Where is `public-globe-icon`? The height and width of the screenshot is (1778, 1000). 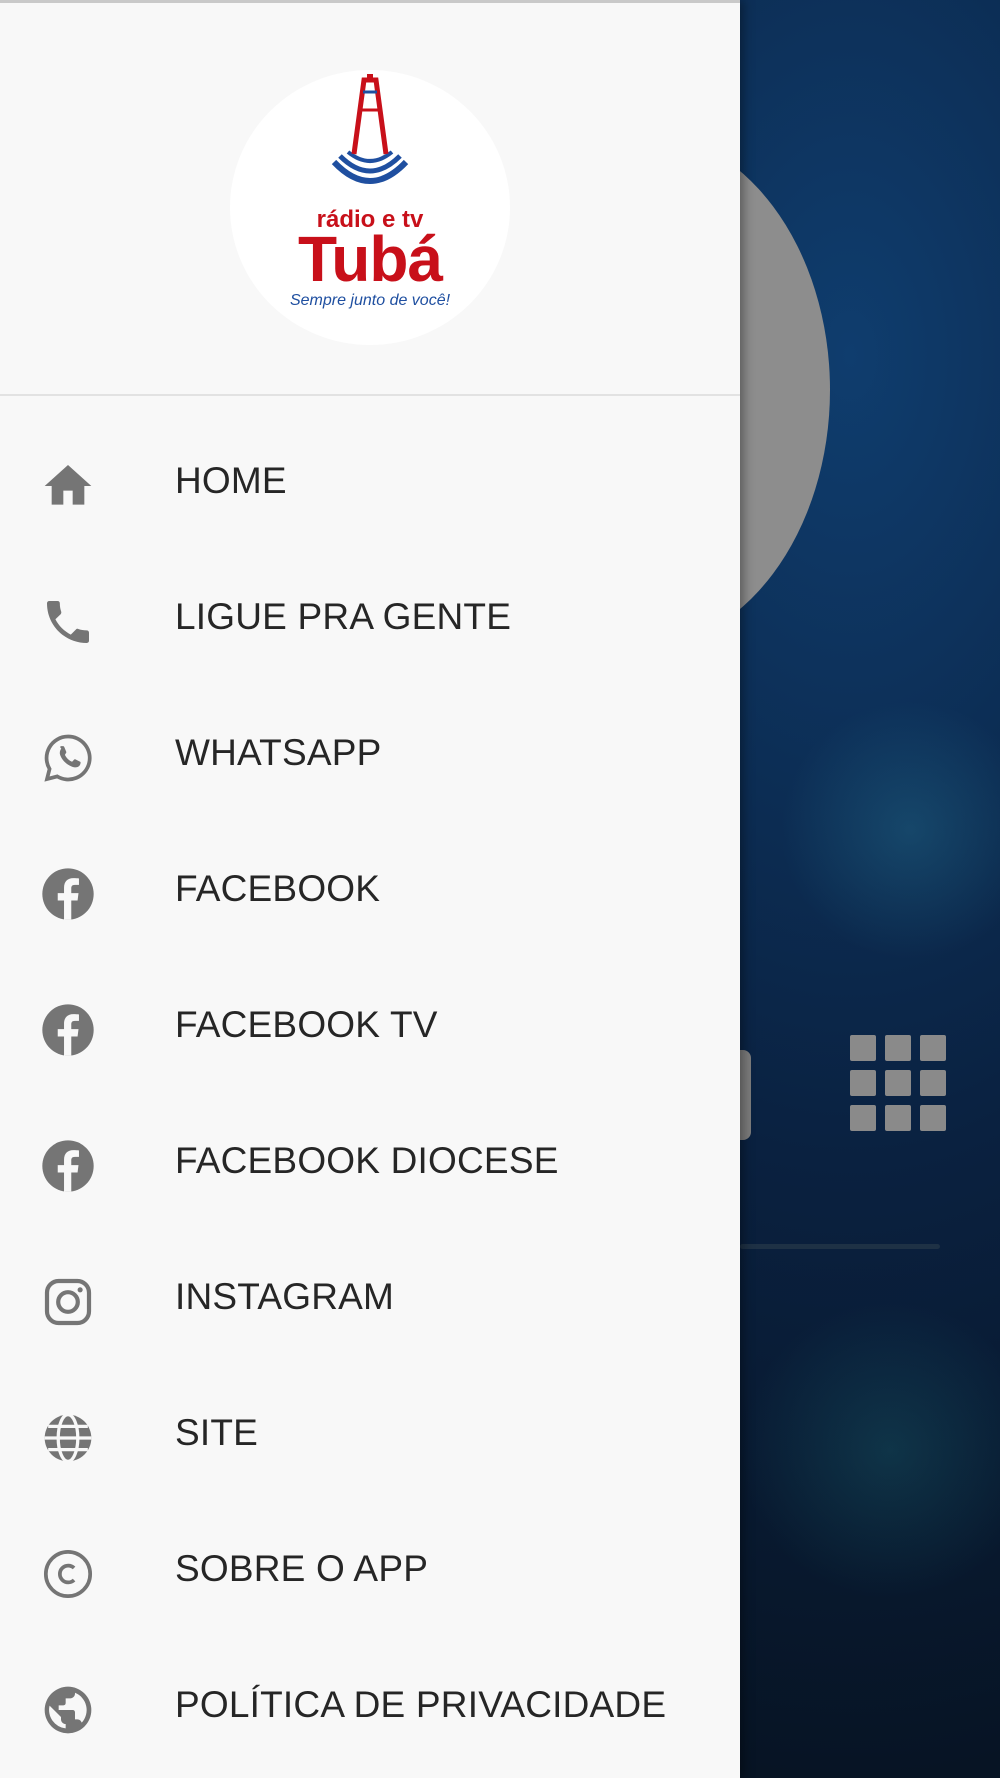 public-globe-icon is located at coordinates (68, 1710).